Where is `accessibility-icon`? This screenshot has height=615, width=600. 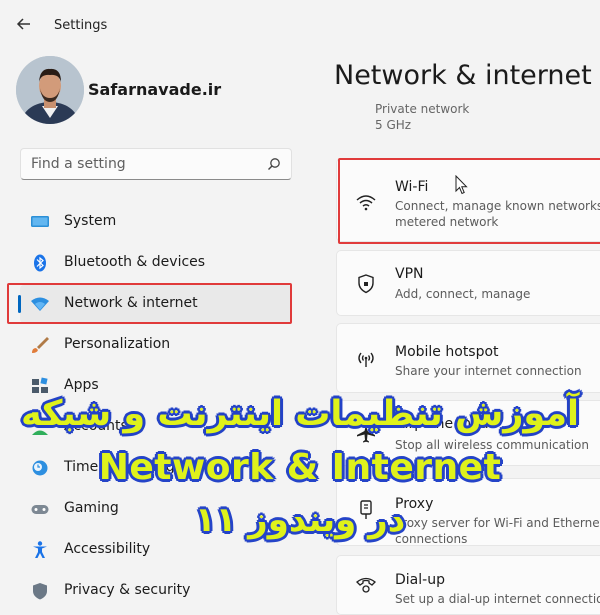
accessibility-icon is located at coordinates (40, 550).